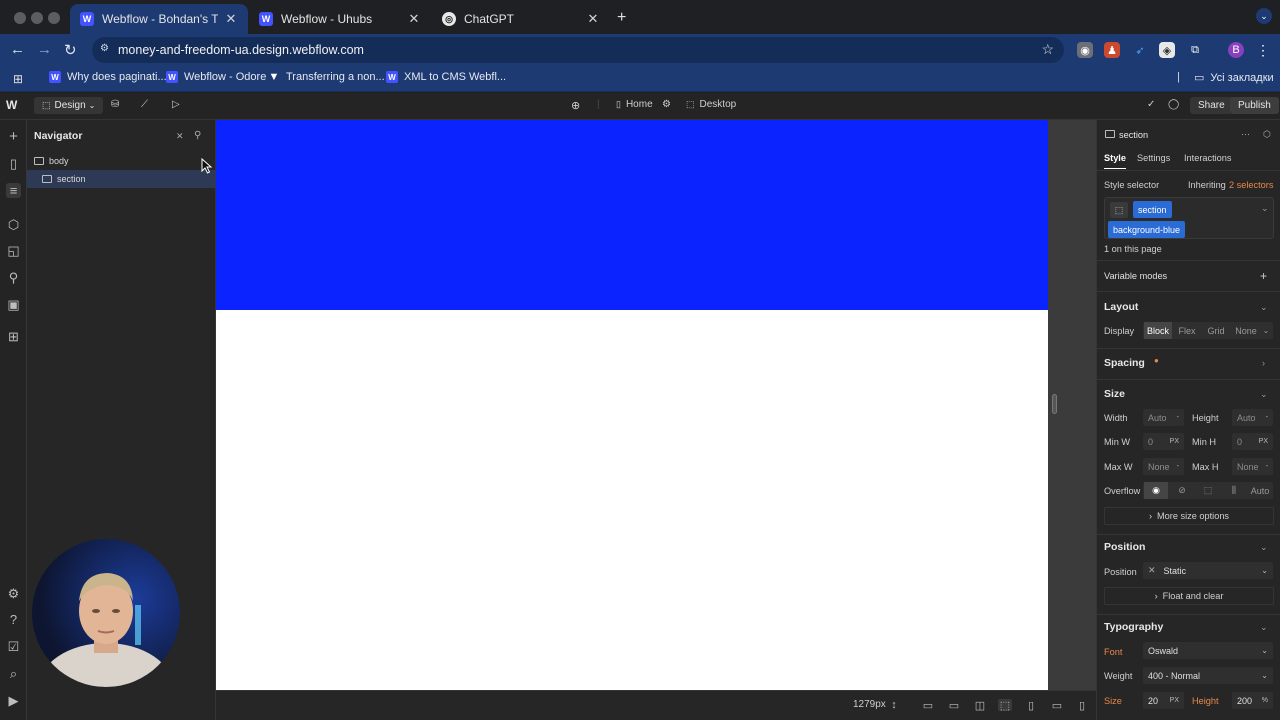 Image resolution: width=1280 pixels, height=720 pixels. What do you see at coordinates (1047, 49) in the screenshot?
I see `bookmark-star-icon: ☆` at bounding box center [1047, 49].